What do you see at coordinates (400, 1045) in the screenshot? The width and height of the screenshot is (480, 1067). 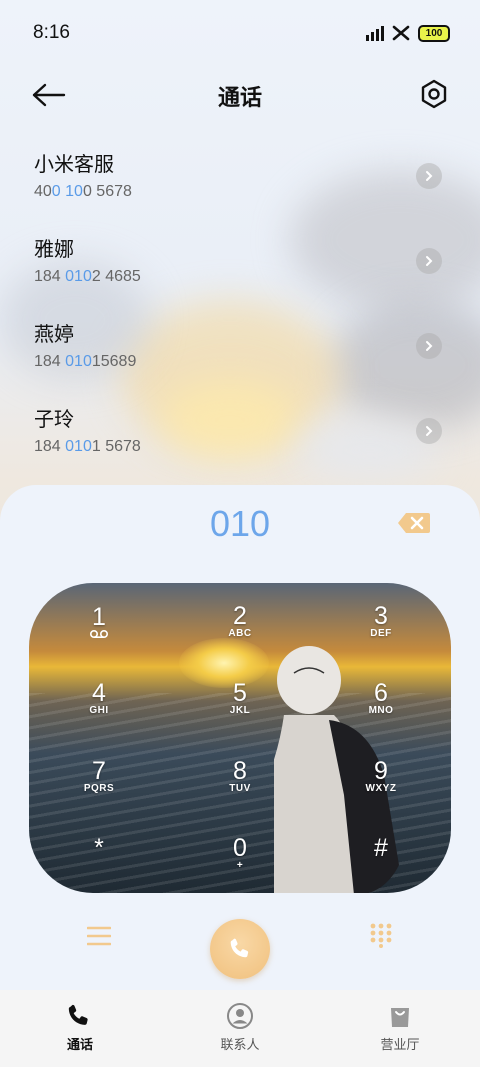 I see `nav-store-label: 营业厅` at bounding box center [400, 1045].